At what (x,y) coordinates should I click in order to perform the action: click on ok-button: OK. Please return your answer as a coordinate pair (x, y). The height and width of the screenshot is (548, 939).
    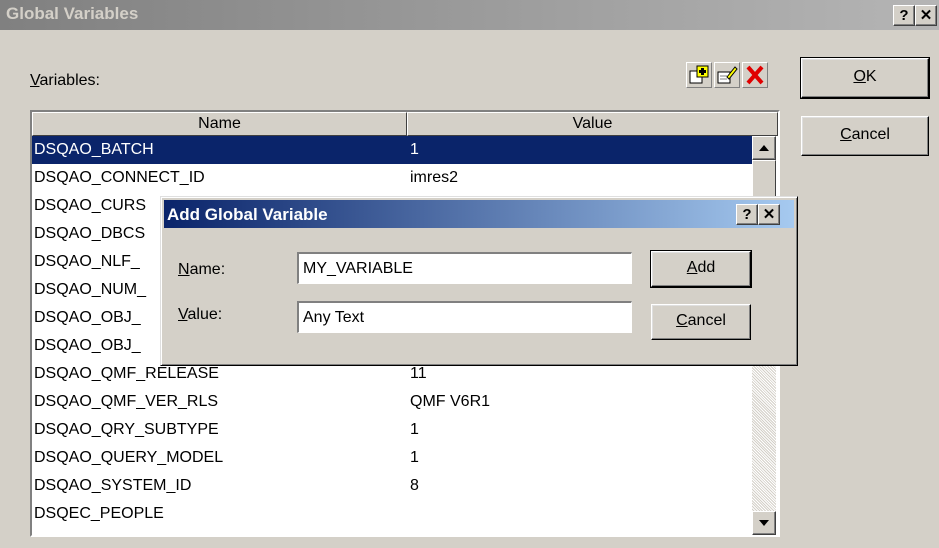
    Looking at the image, I should click on (865, 78).